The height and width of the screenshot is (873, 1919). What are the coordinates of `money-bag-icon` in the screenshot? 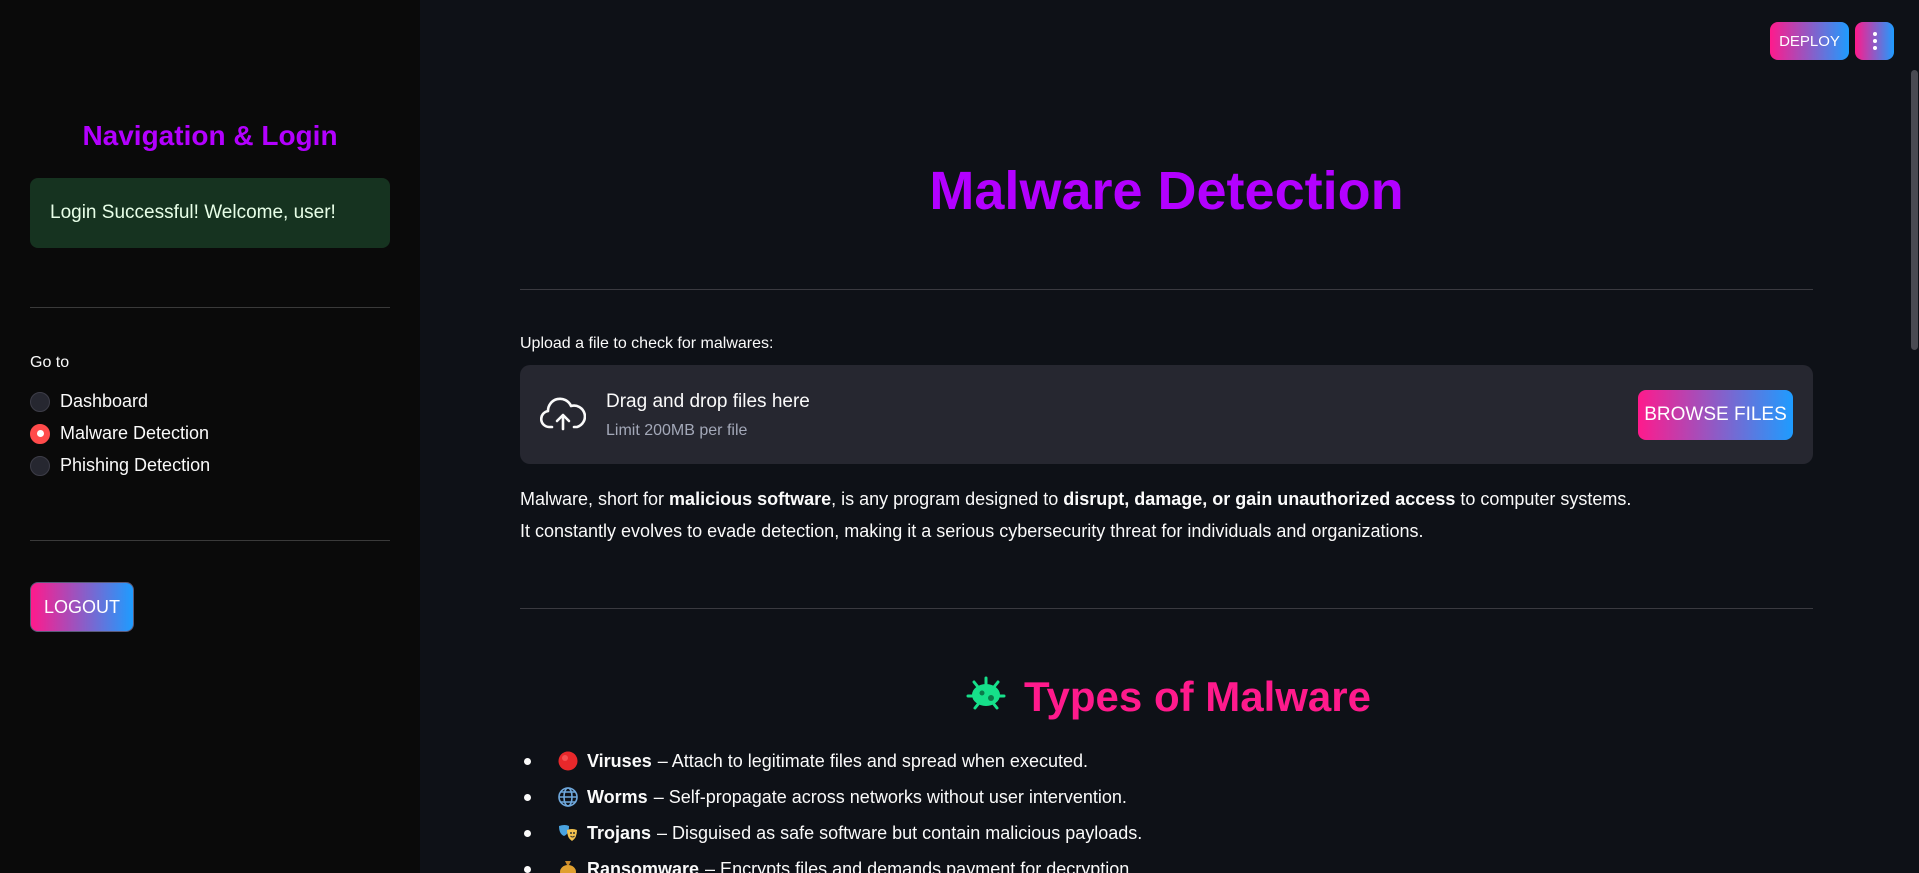 It's located at (568, 865).